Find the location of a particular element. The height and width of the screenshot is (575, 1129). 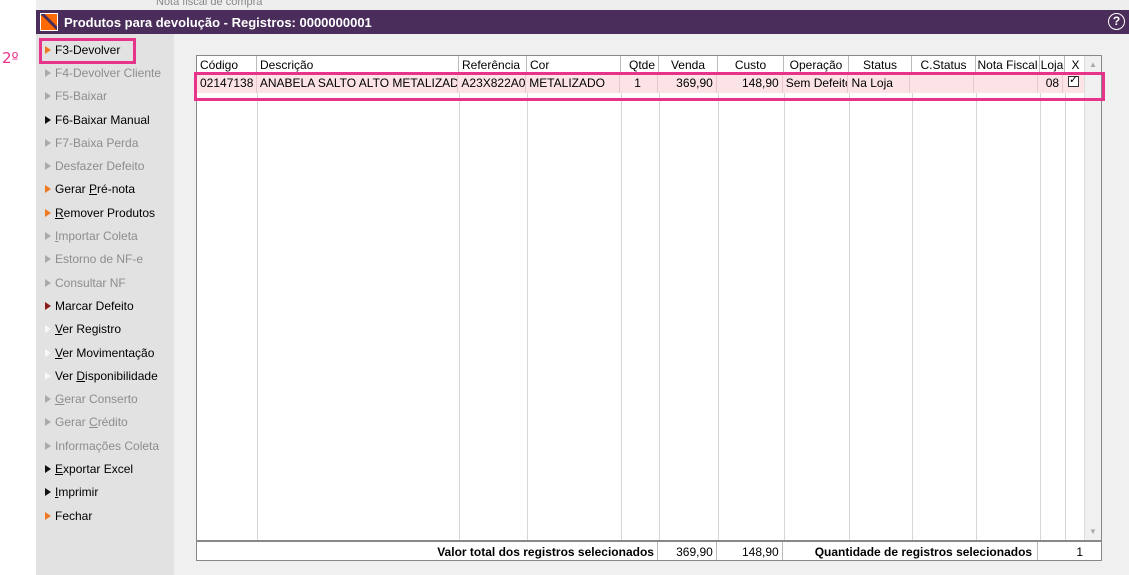

venda-total-value: 369,90 is located at coordinates (687, 551).